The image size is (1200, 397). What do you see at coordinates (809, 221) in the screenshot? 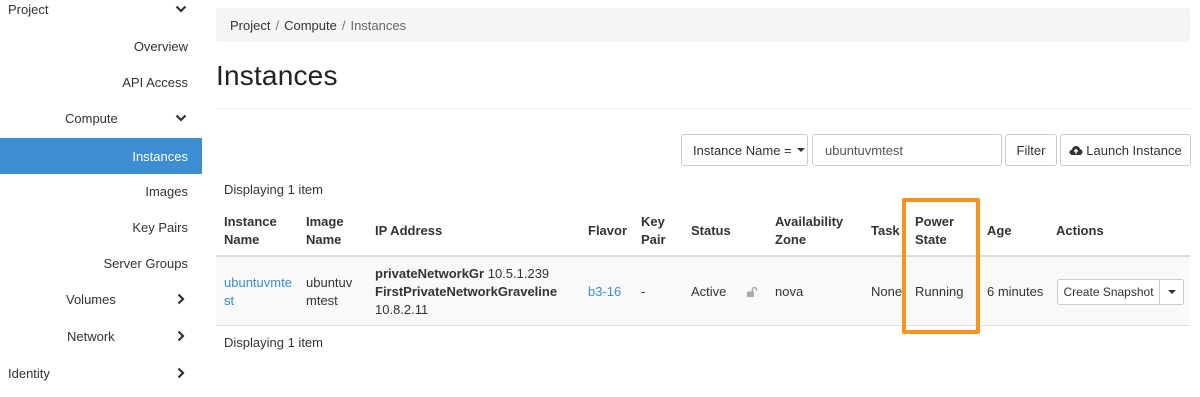
I see `header-availability-zone-line1: Availability` at bounding box center [809, 221].